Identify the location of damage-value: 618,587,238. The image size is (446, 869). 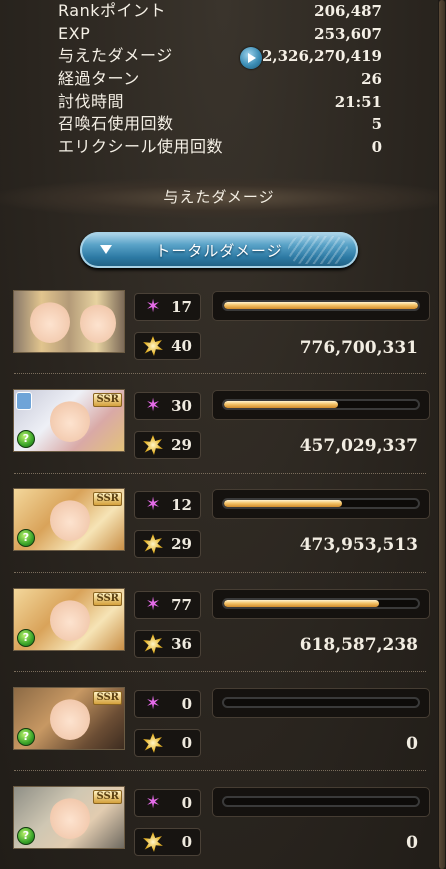
(358, 645).